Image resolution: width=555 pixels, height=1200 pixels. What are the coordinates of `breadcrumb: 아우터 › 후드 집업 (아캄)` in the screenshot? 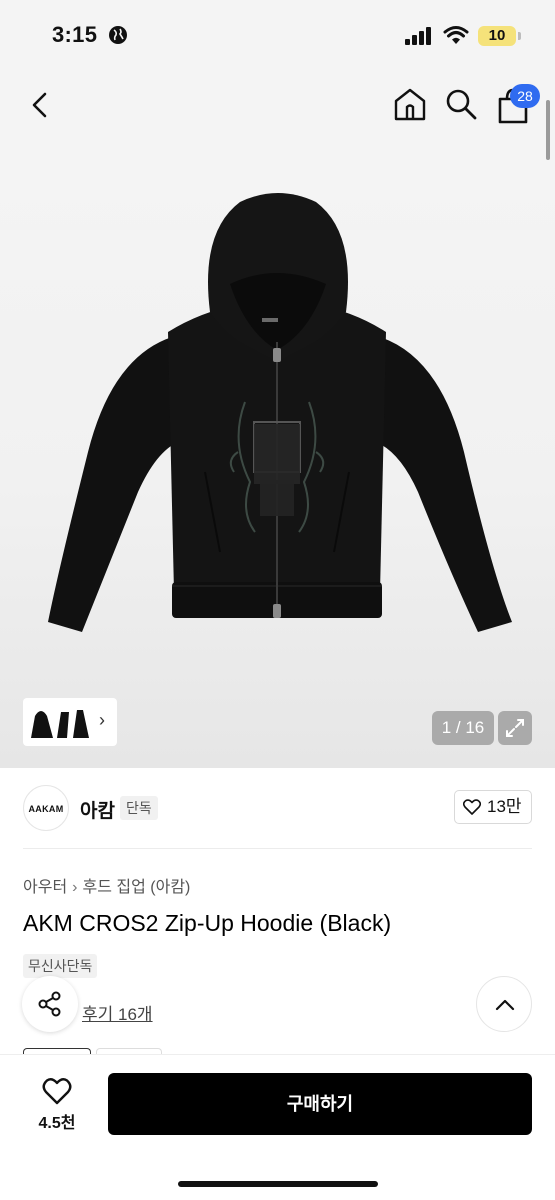 It's located at (106, 885).